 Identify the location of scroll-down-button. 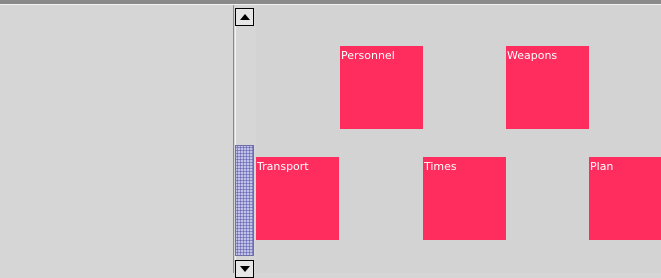
(244, 269).